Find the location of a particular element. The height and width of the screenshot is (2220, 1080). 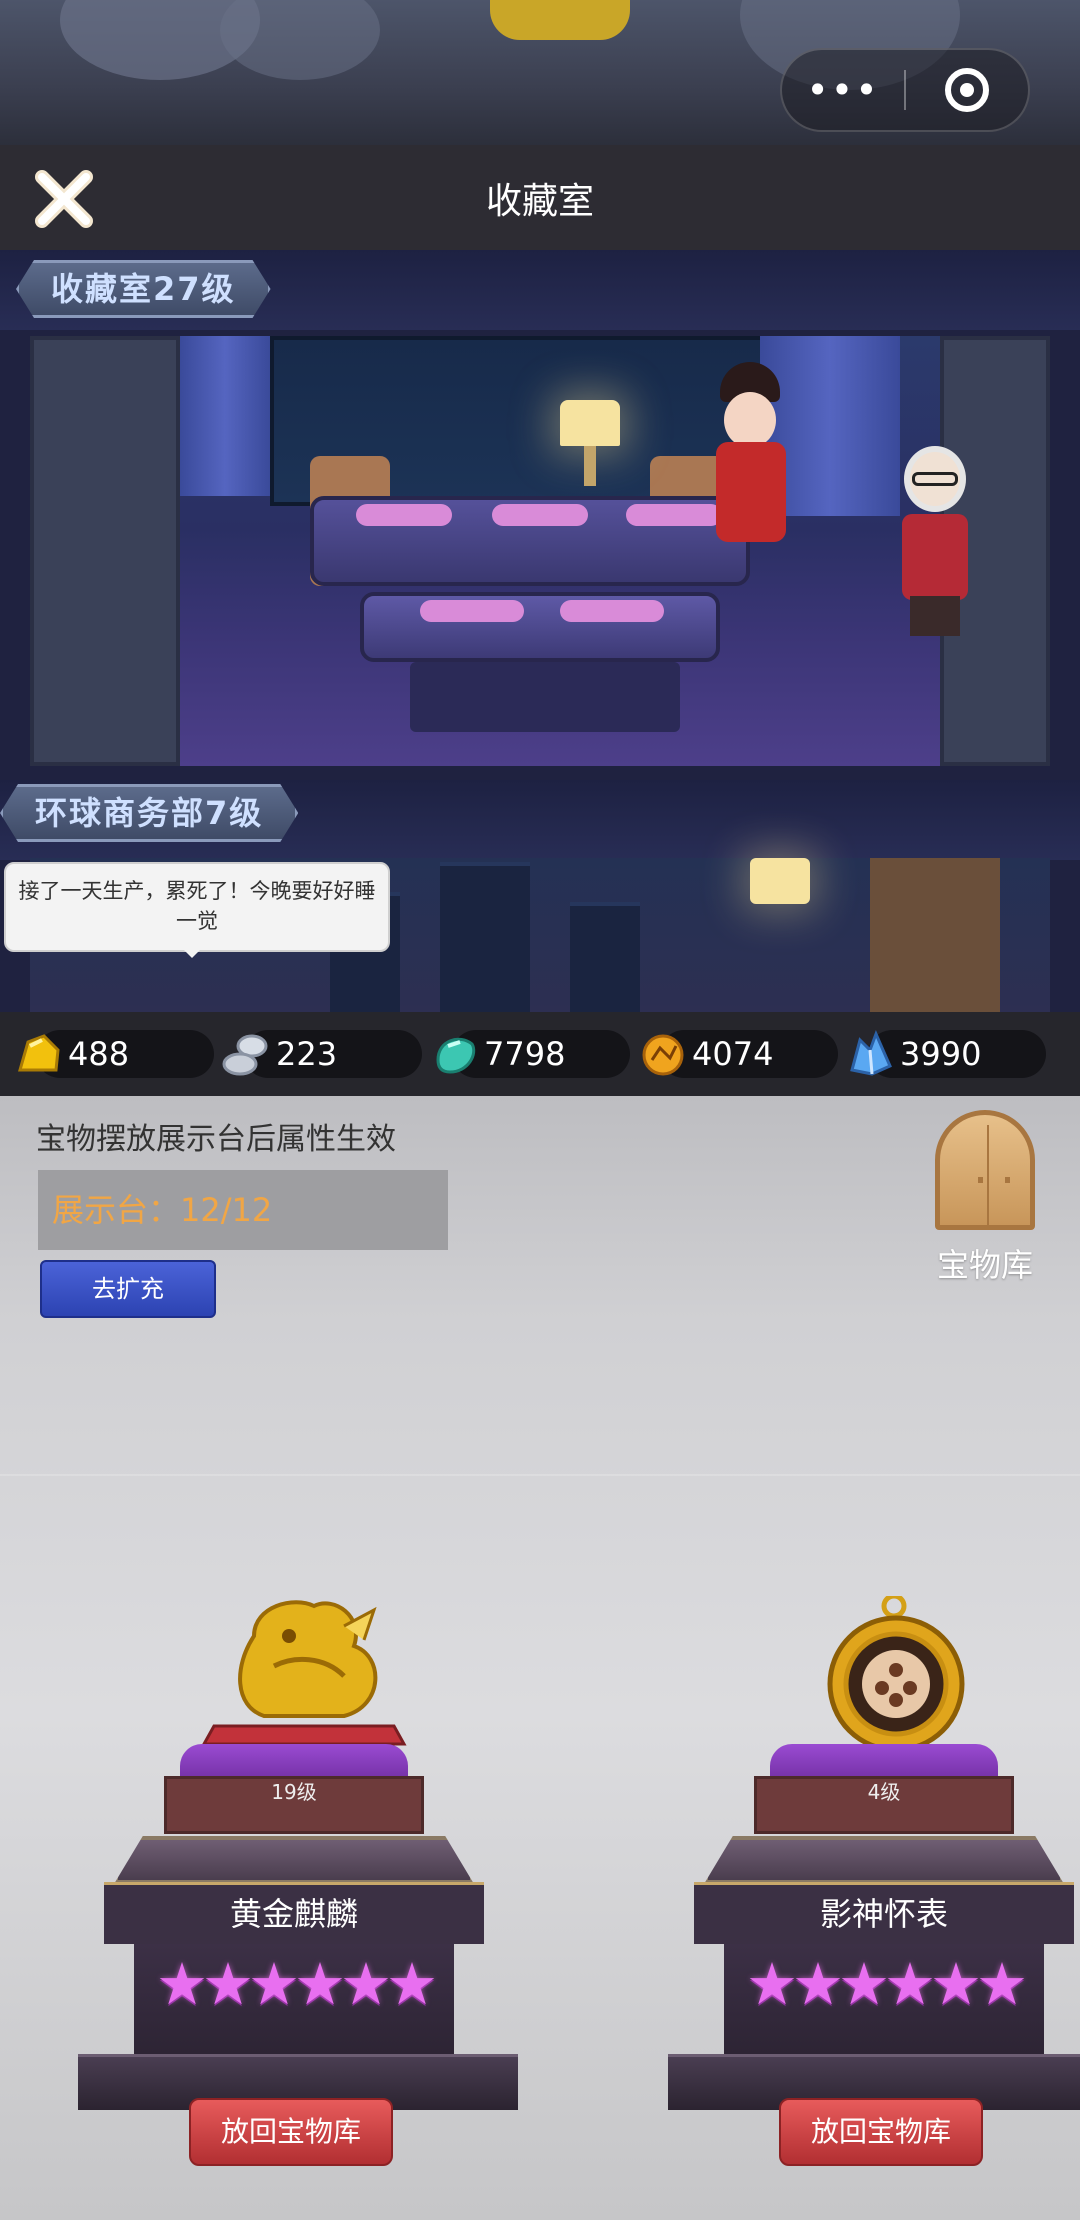

expand-button: 去扩充 is located at coordinates (128, 1289).